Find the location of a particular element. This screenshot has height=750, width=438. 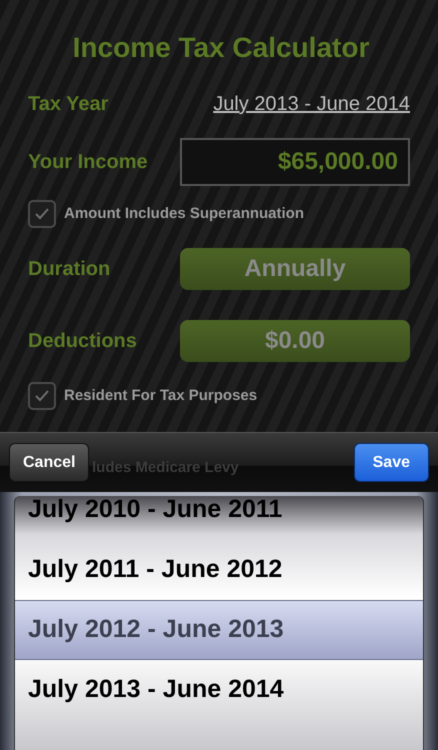

checkbox-label: Resident For Tax Purposes is located at coordinates (161, 396).